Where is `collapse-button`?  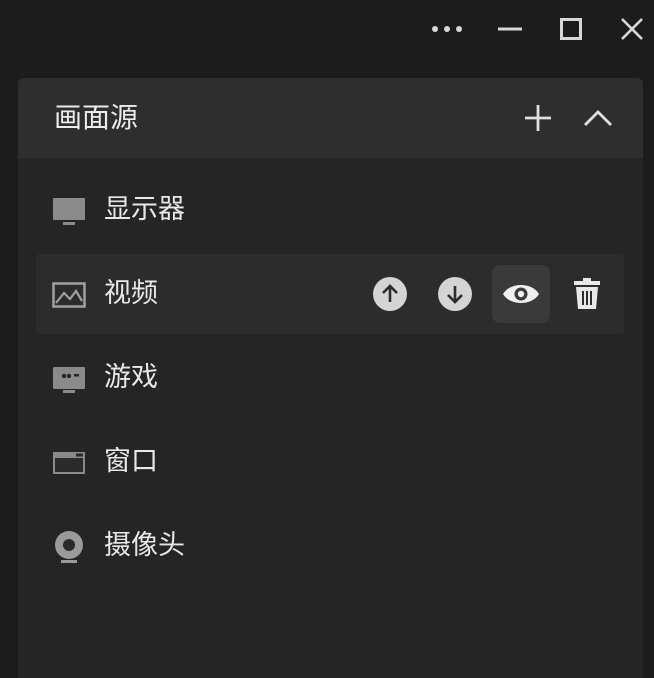
collapse-button is located at coordinates (598, 118).